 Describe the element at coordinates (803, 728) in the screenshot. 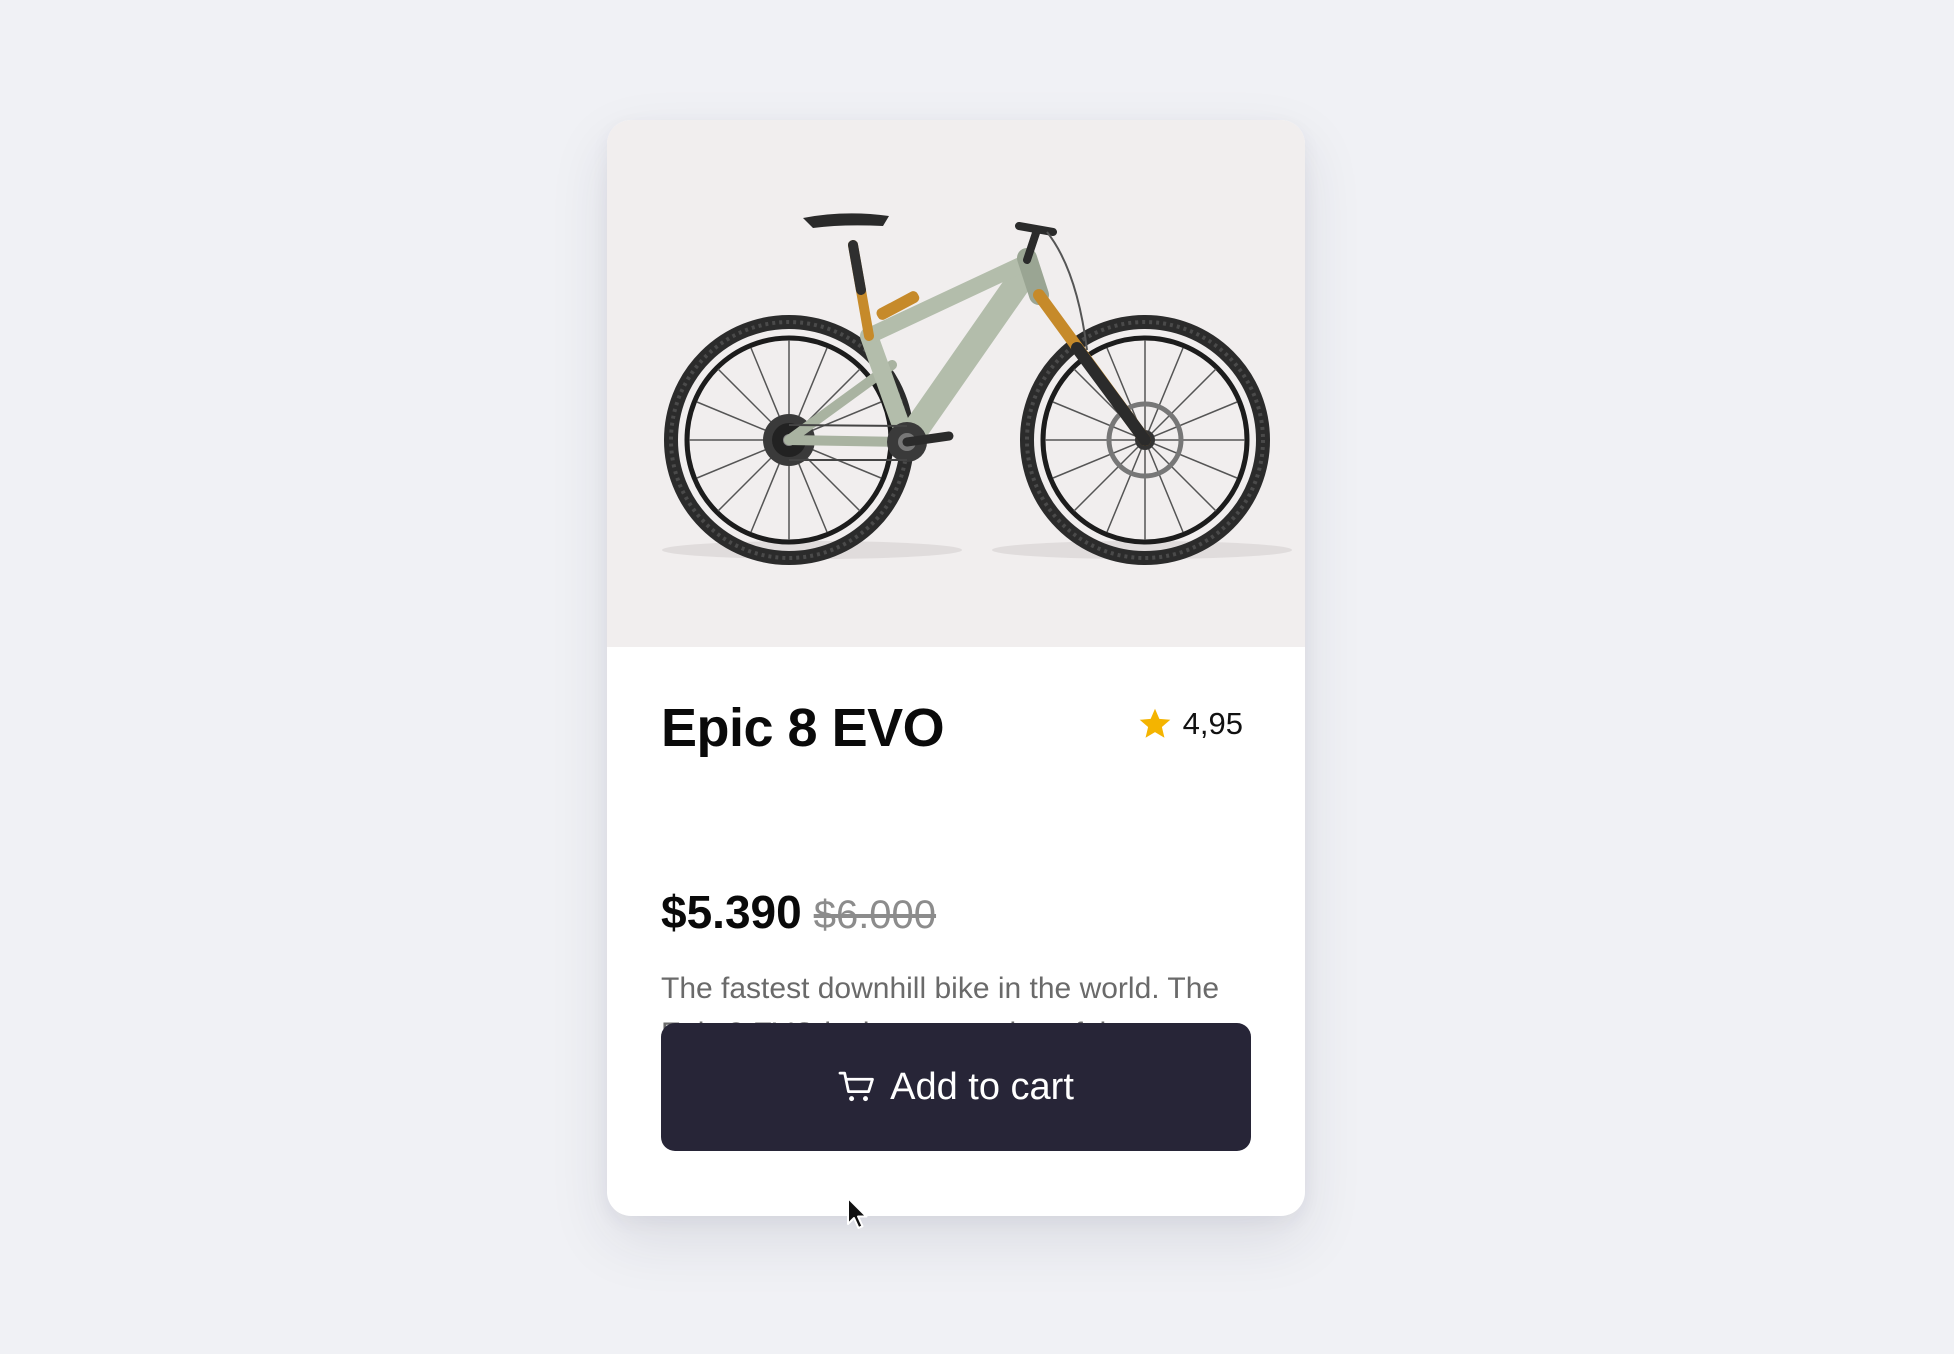

I see `product-title: Epic 8 EVO` at that location.